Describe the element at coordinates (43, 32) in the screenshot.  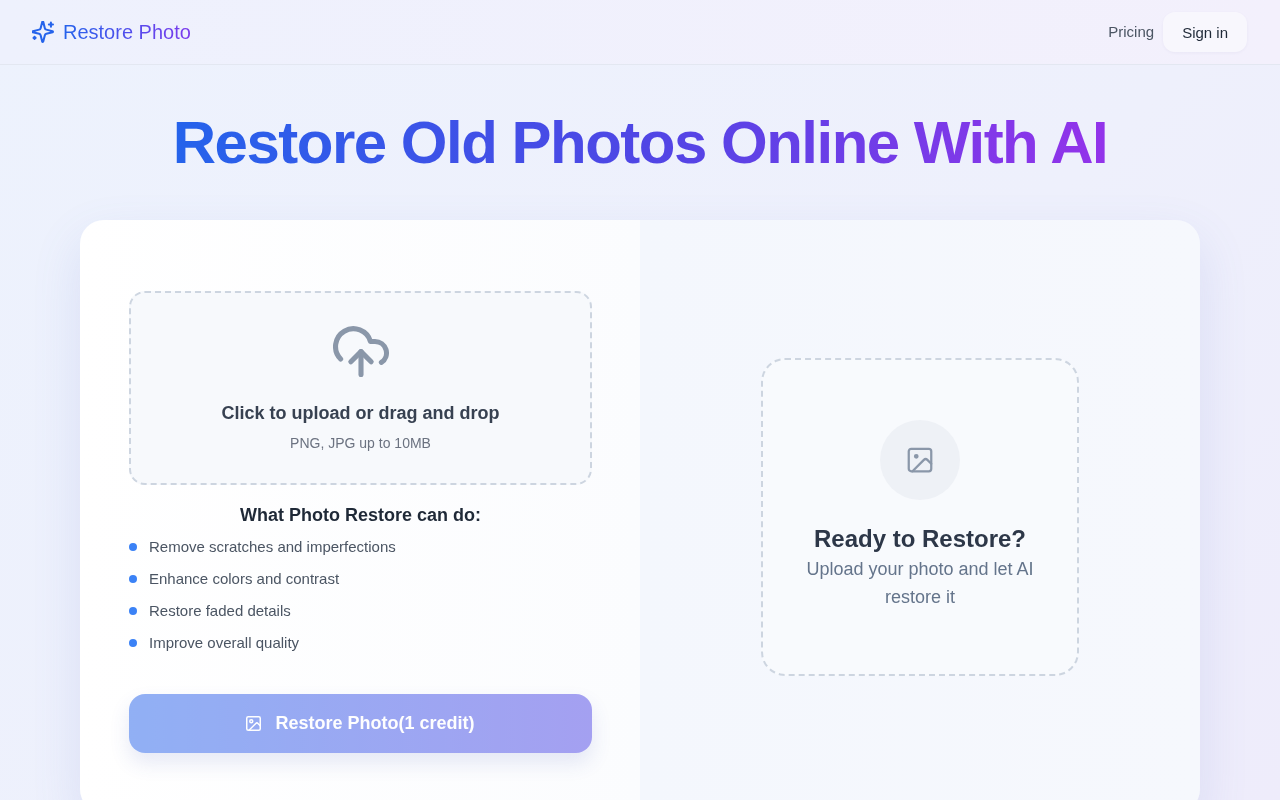
I see `sparkles-icon` at that location.